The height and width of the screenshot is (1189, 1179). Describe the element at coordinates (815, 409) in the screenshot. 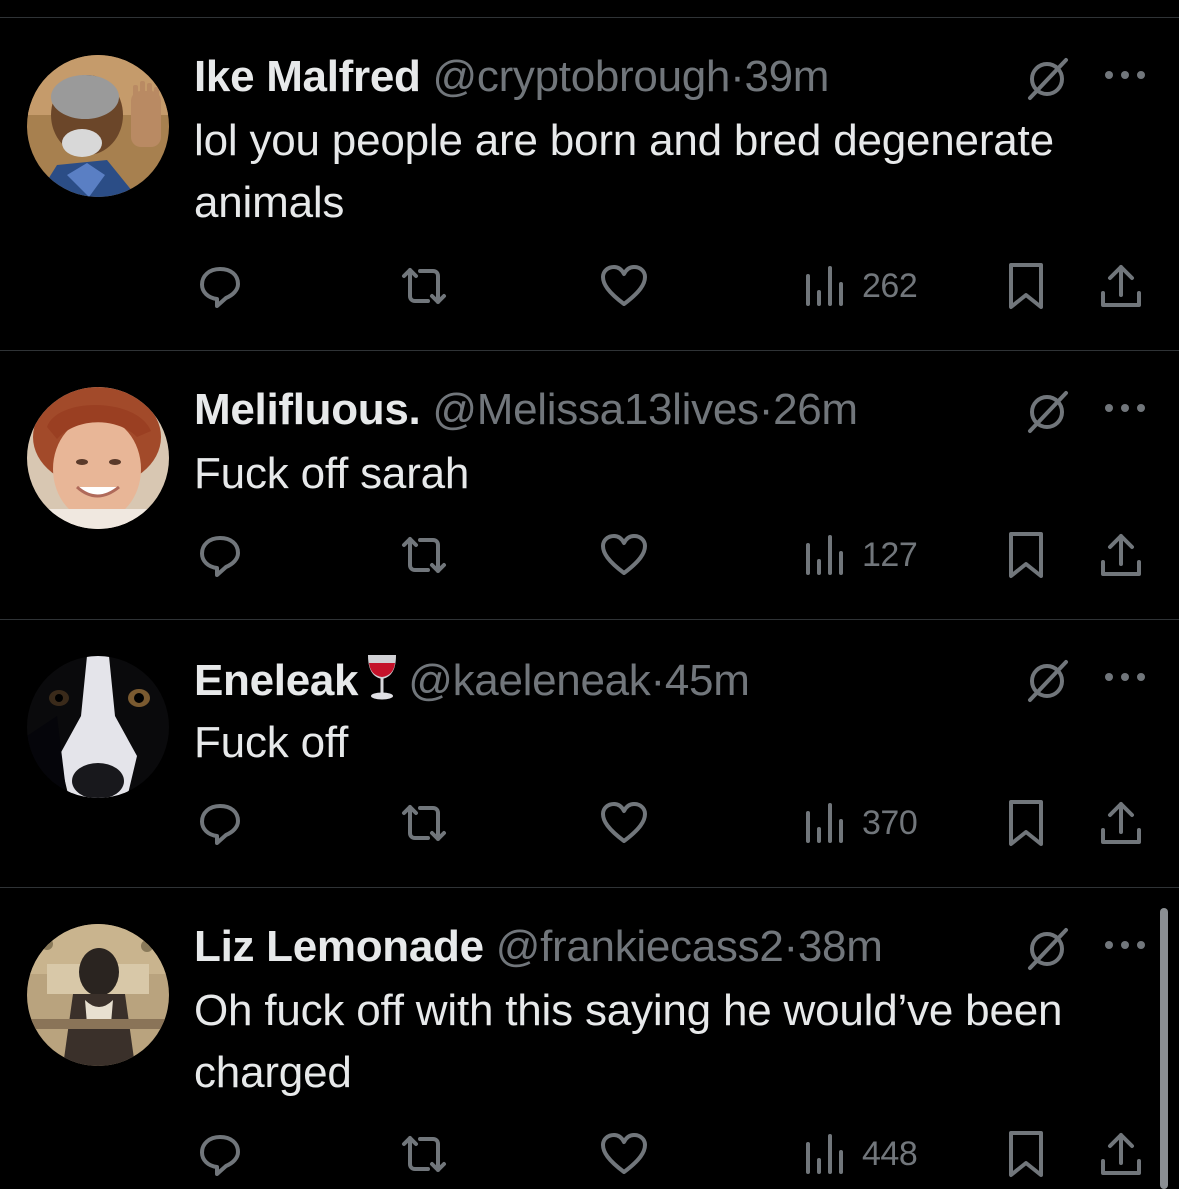

I see `timestamp: 26m` at that location.